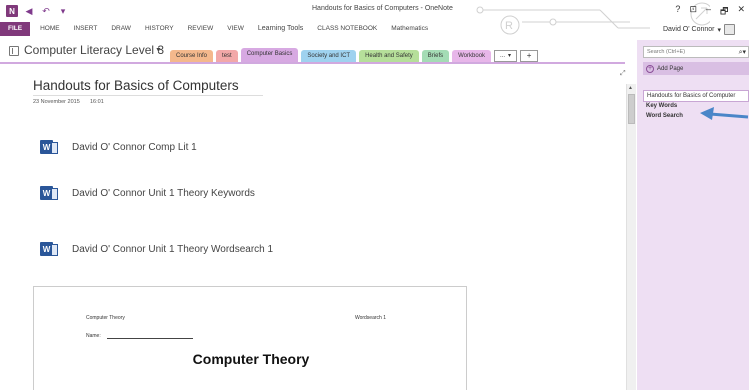  What do you see at coordinates (280, 29) in the screenshot?
I see `tab-learning-tools: Learning Tools` at bounding box center [280, 29].